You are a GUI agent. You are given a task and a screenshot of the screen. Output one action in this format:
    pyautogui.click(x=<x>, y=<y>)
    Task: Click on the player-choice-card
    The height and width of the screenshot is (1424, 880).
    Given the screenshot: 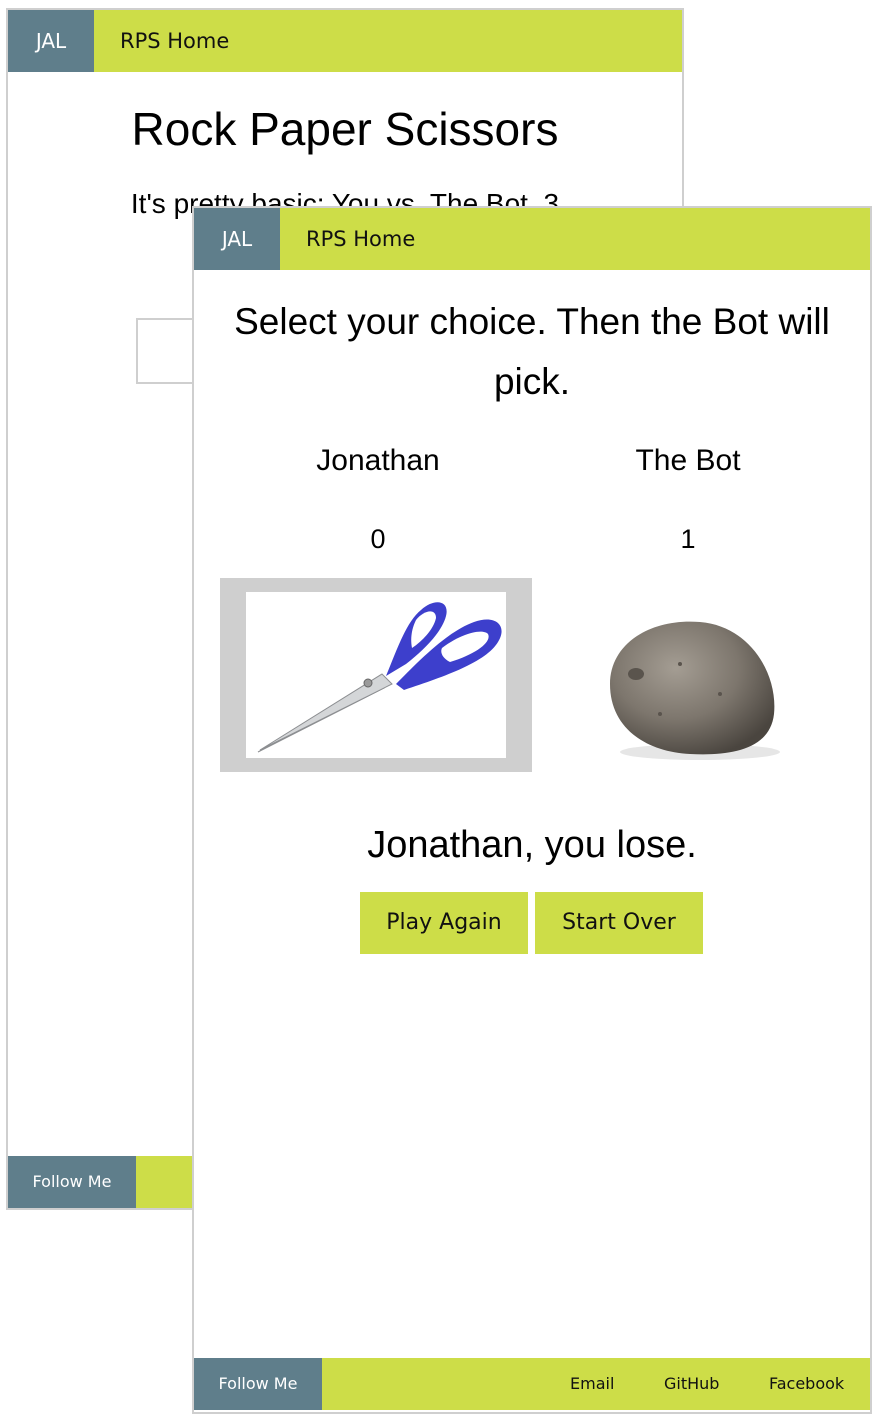 What is the action you would take?
    pyautogui.click(x=376, y=675)
    